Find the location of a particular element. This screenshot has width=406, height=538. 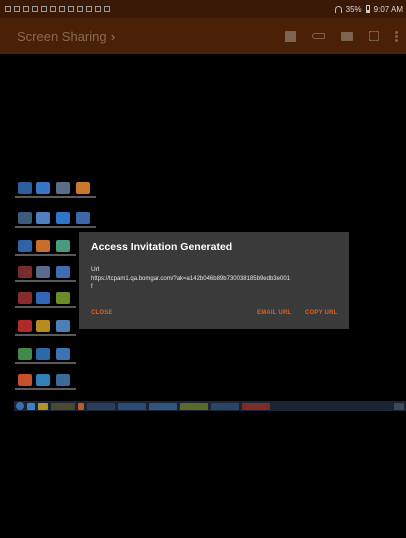

fullscreen-icon is located at coordinates (374, 36).